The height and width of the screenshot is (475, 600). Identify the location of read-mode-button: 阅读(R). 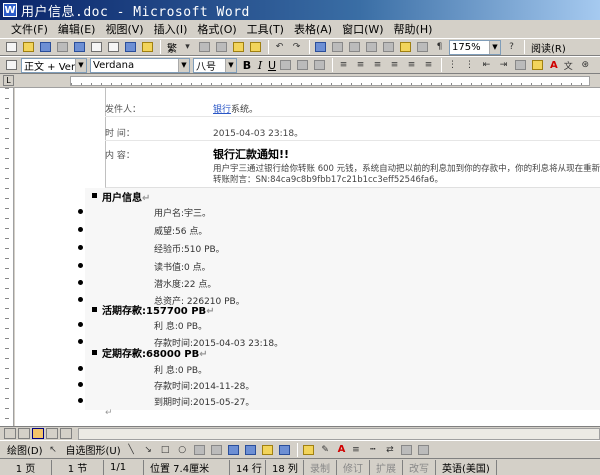
(548, 47).